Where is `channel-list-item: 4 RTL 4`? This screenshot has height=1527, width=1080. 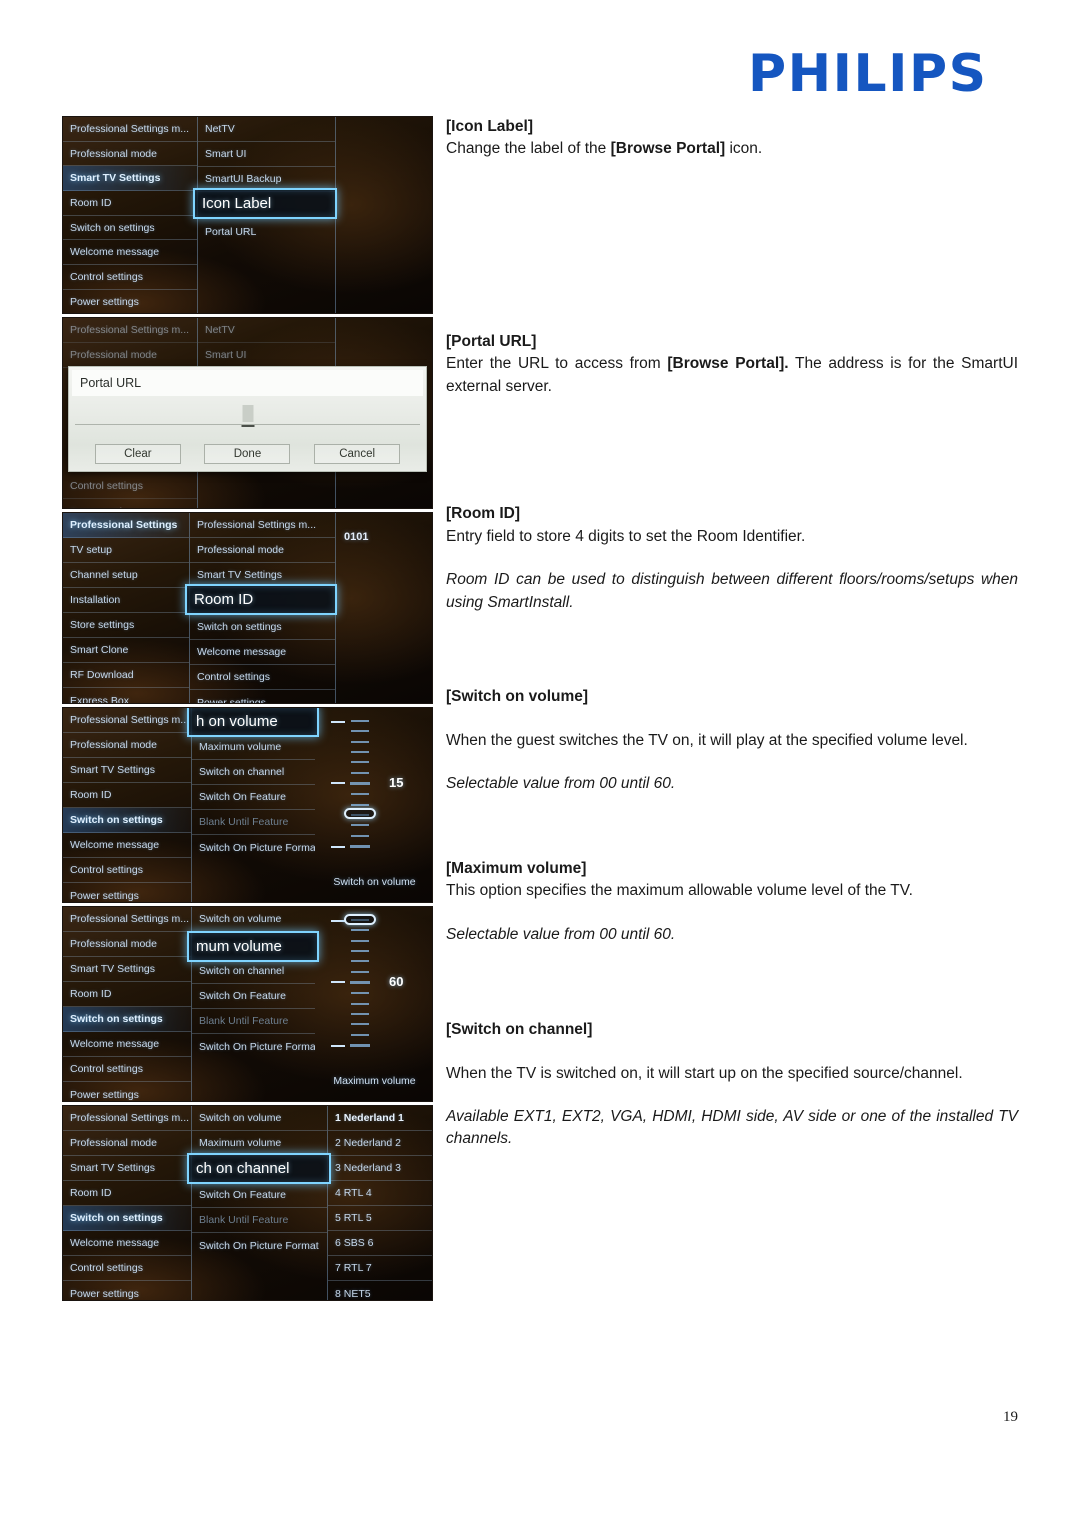
channel-list-item: 4 RTL 4 is located at coordinates (380, 1193).